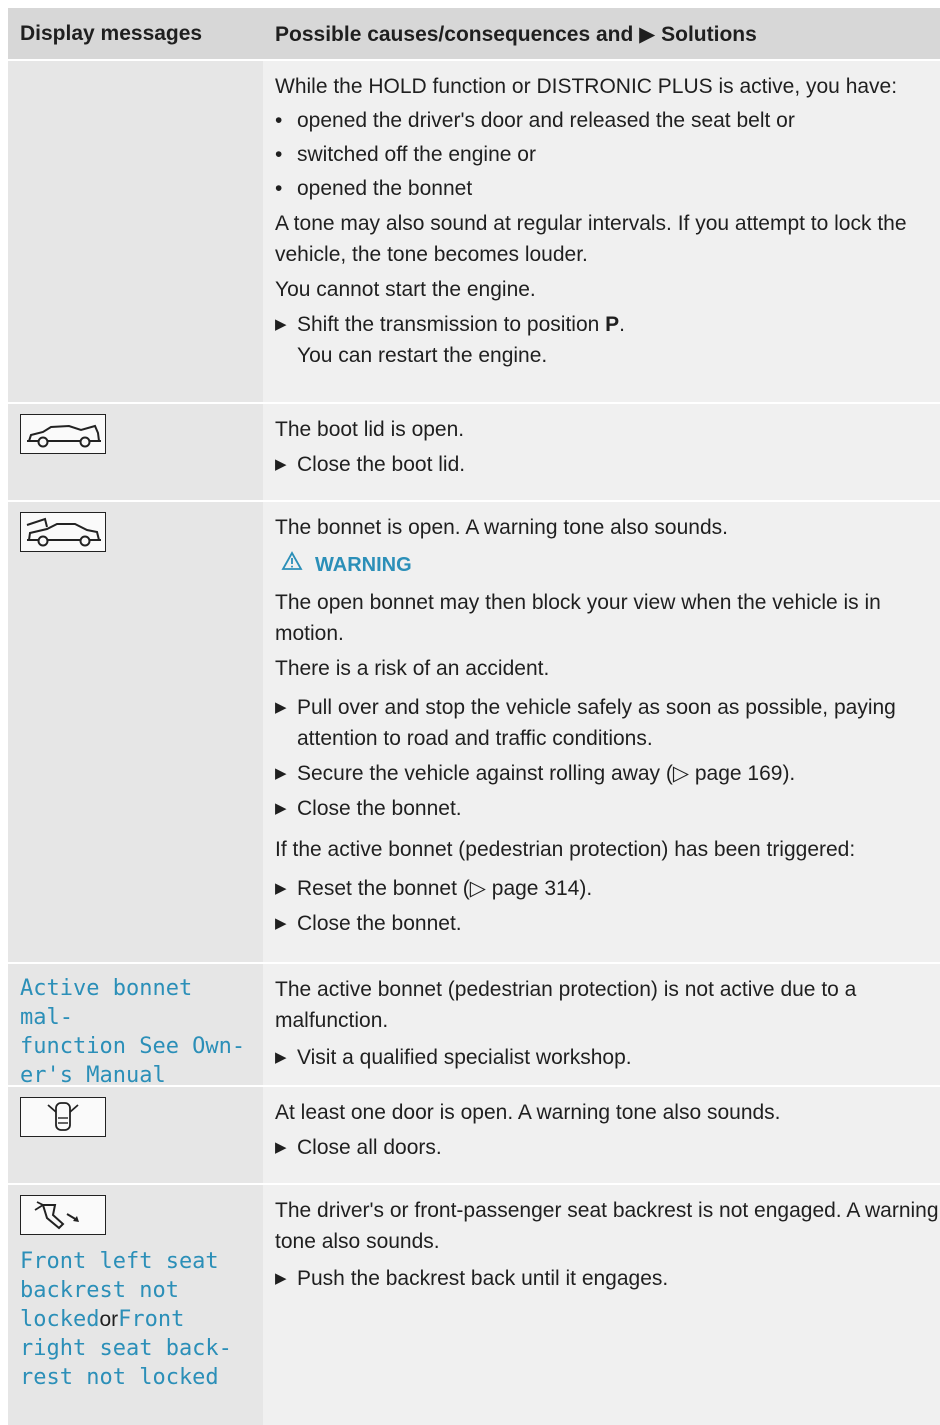  What do you see at coordinates (607, 888) in the screenshot?
I see `solution-step: ▶ Reset the bonnet (▷ page 314).` at bounding box center [607, 888].